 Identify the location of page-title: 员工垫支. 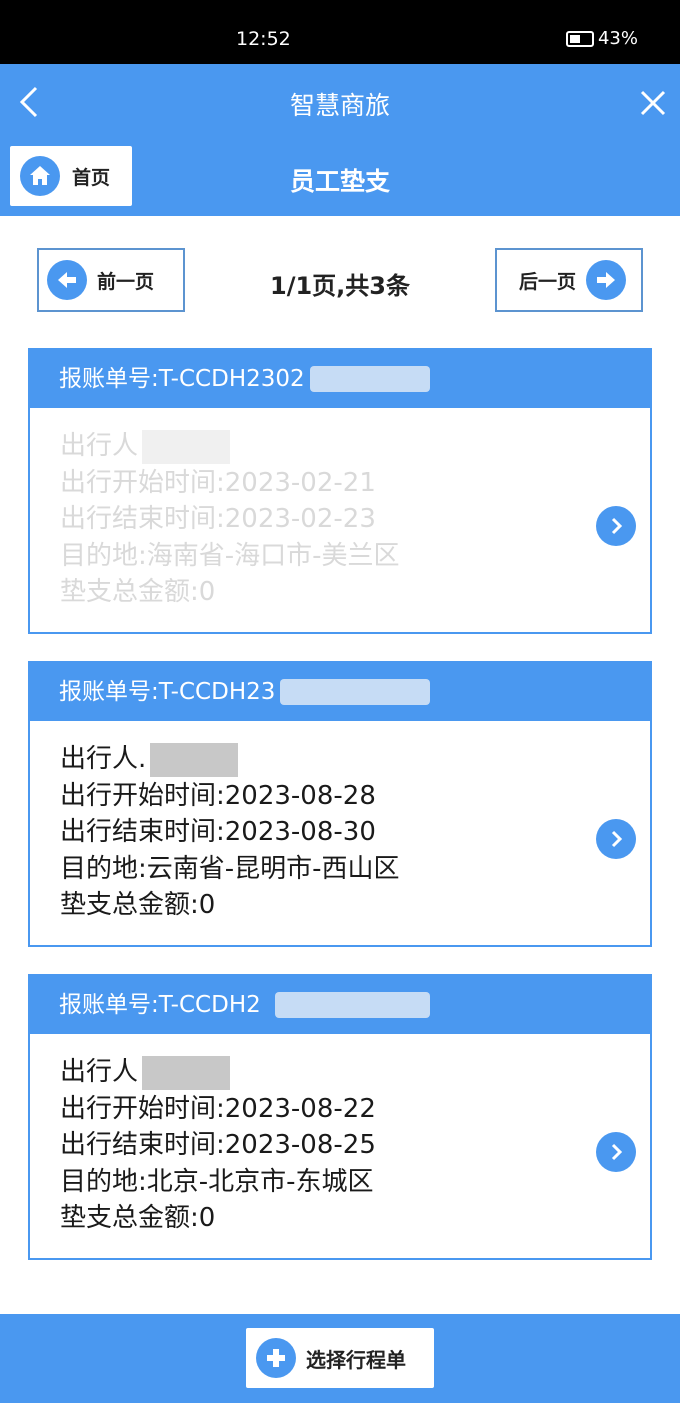
(339, 181).